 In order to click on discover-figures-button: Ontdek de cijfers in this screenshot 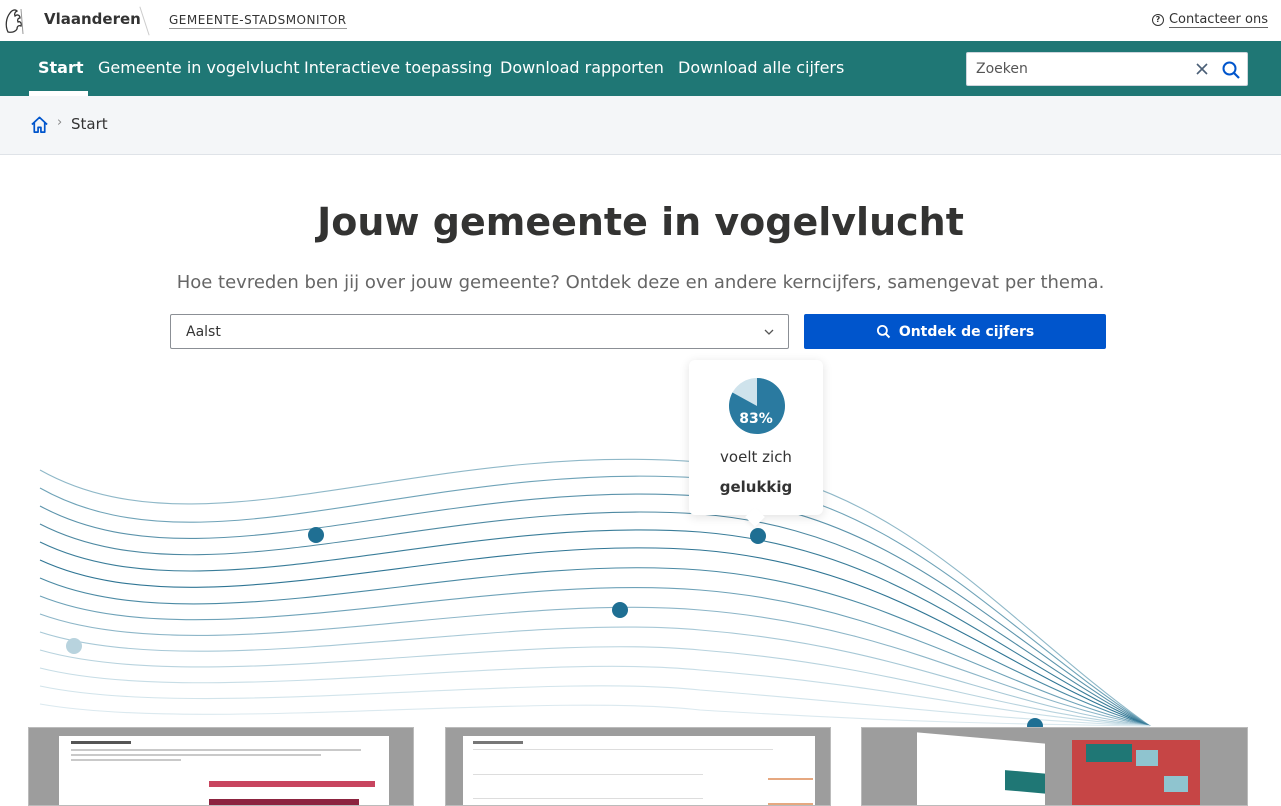, I will do `click(955, 331)`.